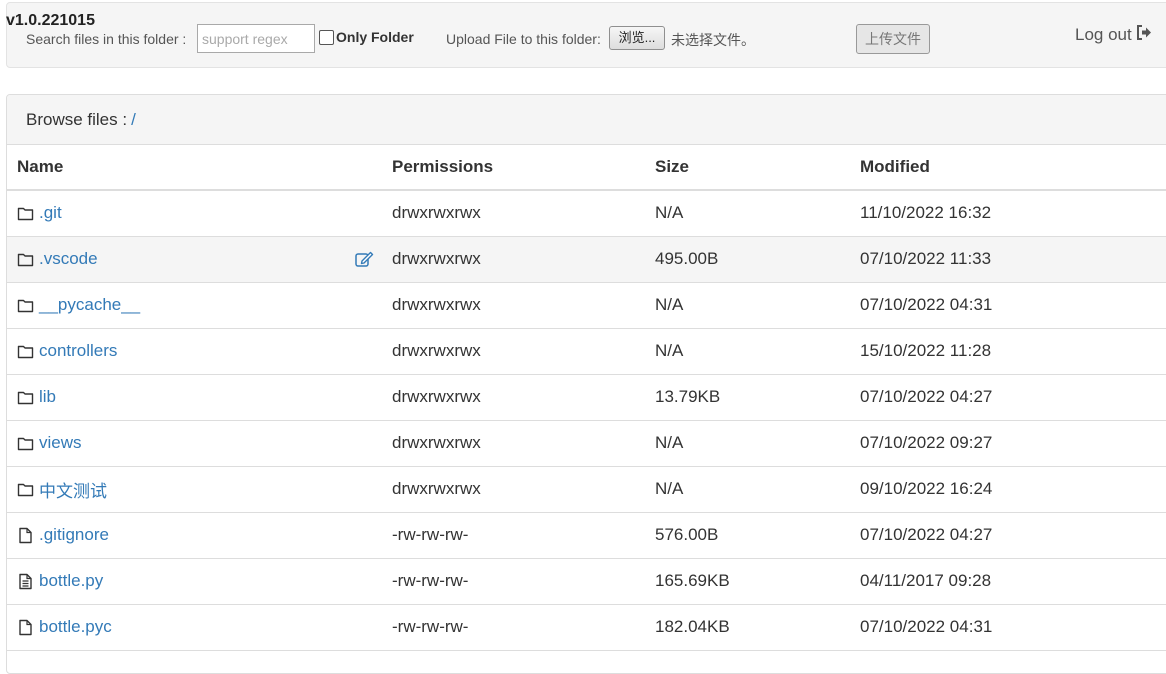  What do you see at coordinates (747, 535) in the screenshot?
I see `size-cell: 576.00B` at bounding box center [747, 535].